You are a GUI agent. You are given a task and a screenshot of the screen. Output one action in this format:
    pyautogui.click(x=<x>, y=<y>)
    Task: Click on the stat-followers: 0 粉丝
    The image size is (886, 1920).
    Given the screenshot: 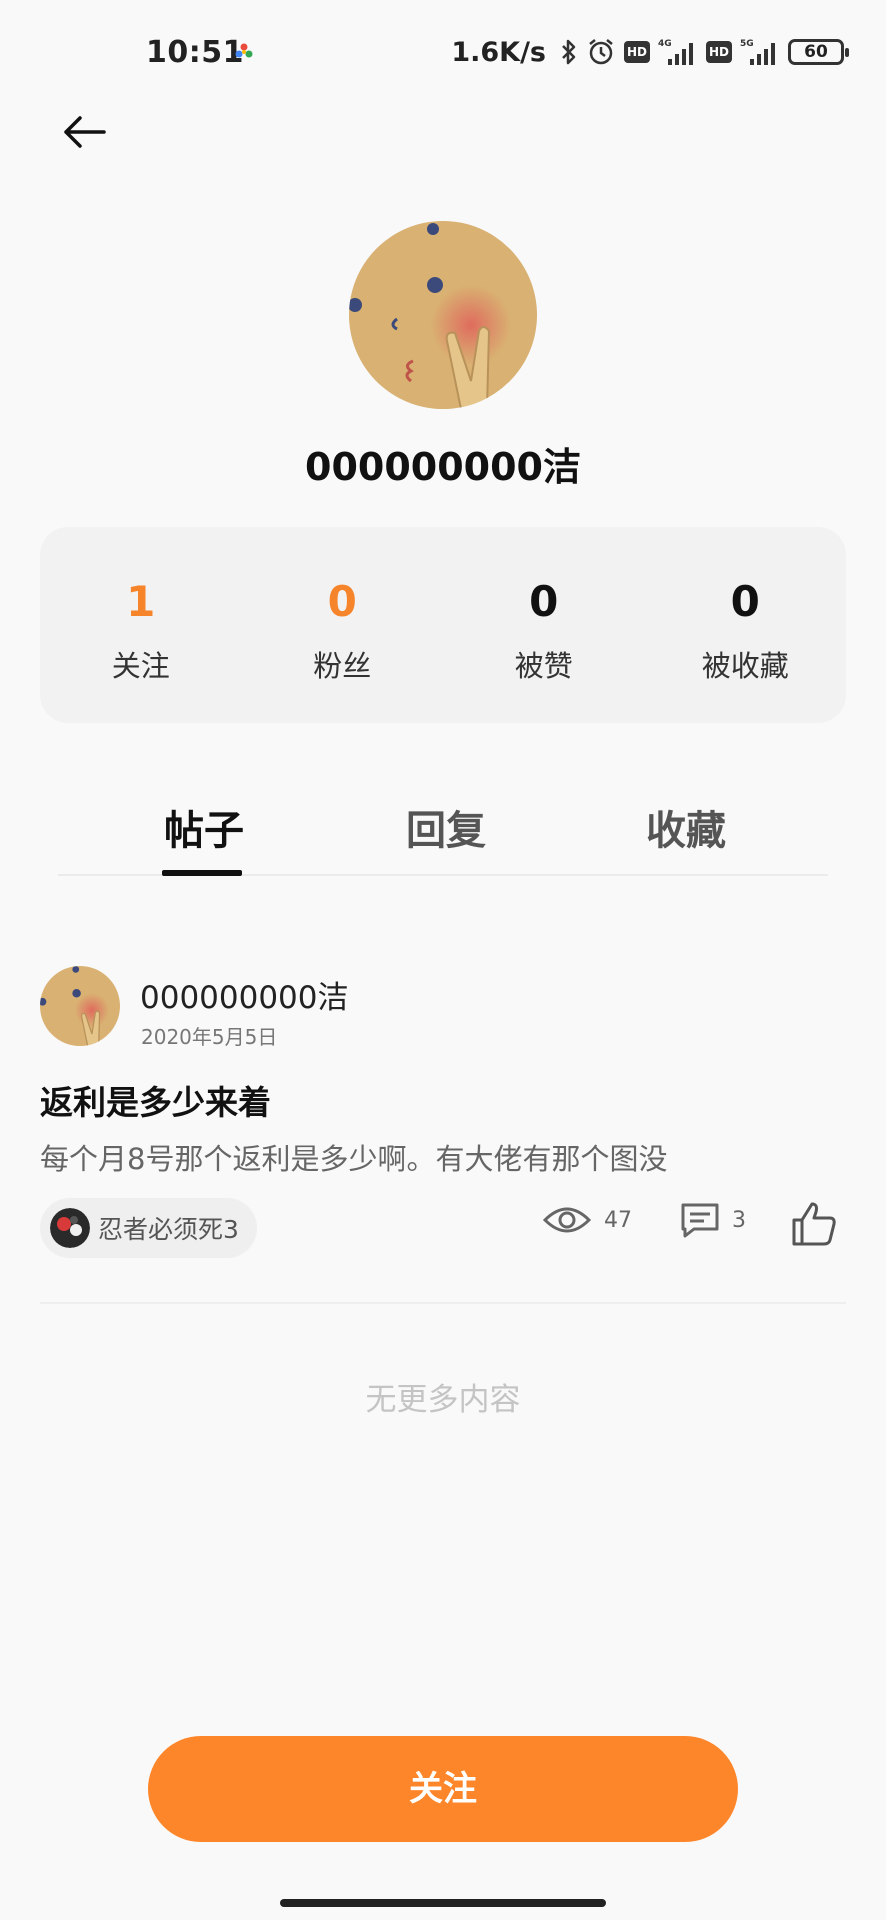 What is the action you would take?
    pyautogui.click(x=343, y=625)
    